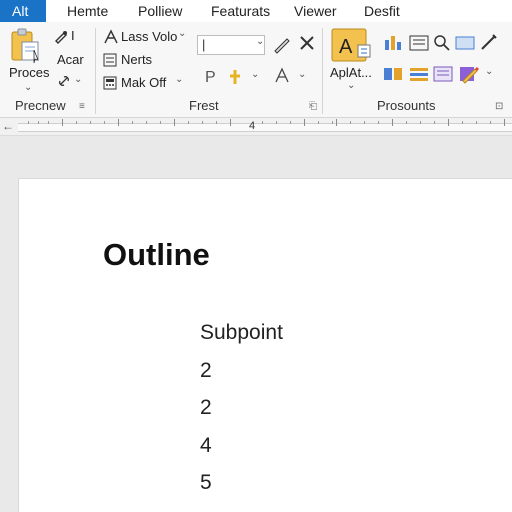 The image size is (512, 512). What do you see at coordinates (346, 47) in the screenshot?
I see `svg-text: A` at bounding box center [346, 47].